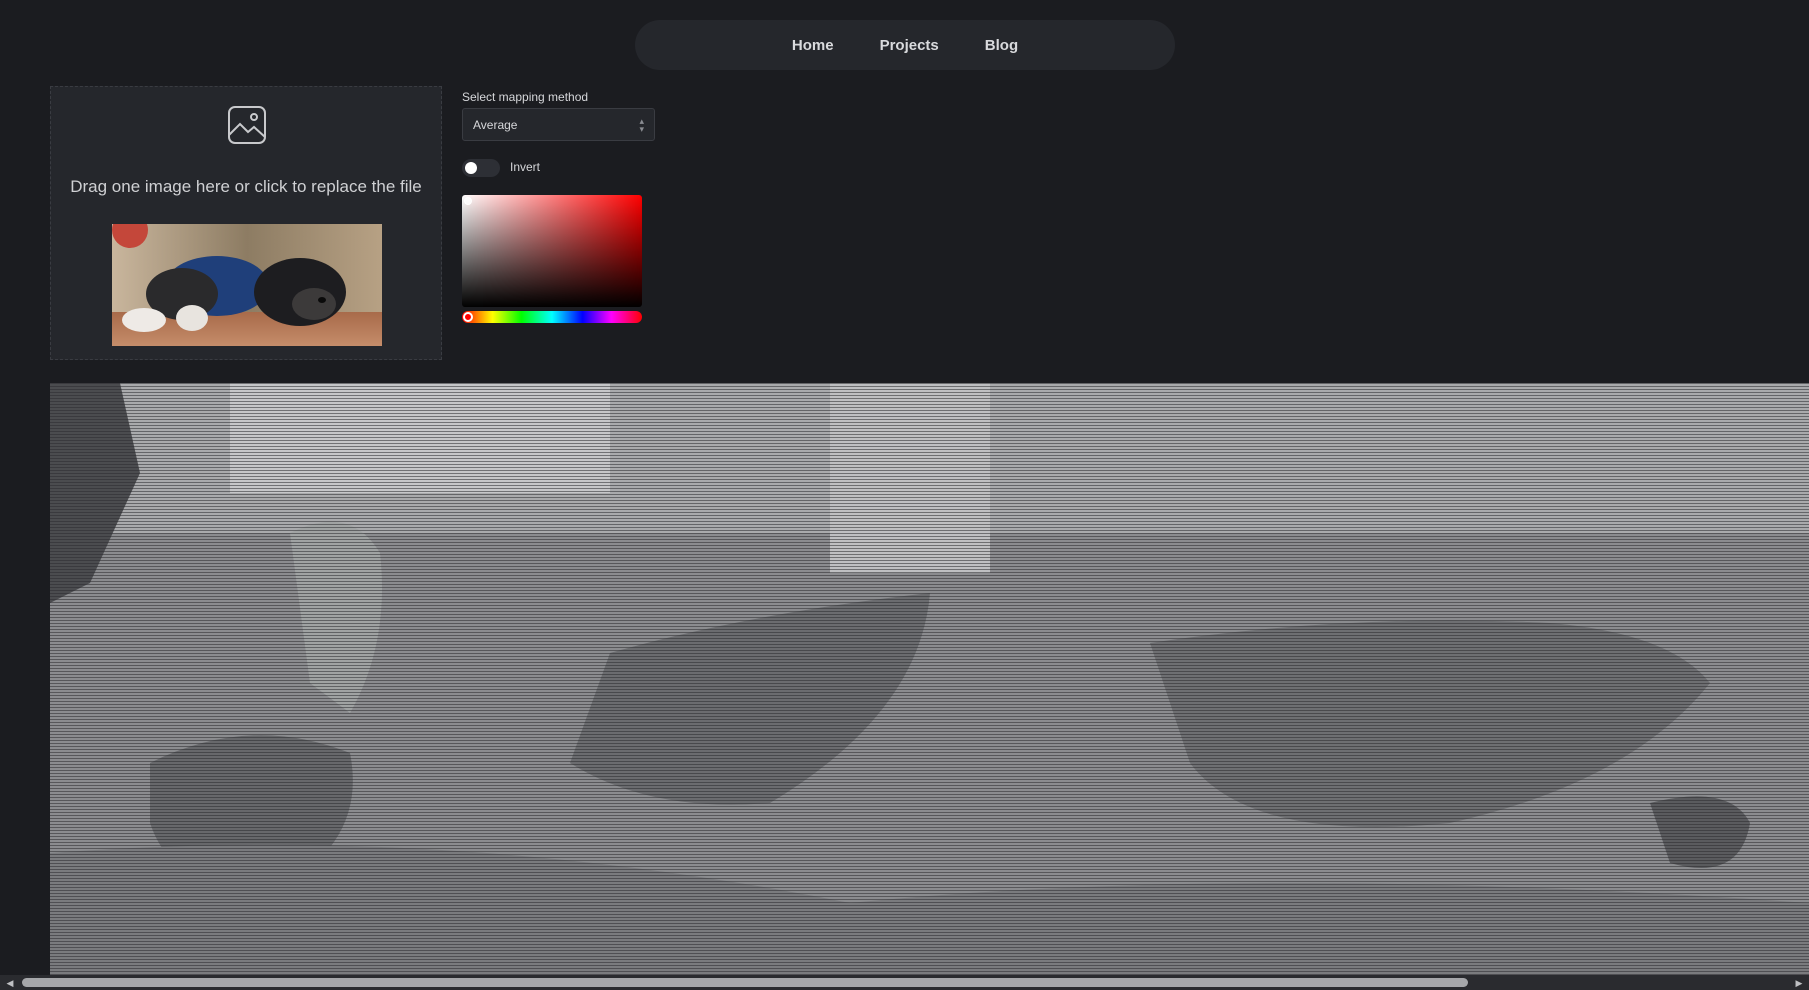 The height and width of the screenshot is (990, 1809). Describe the element at coordinates (909, 45) in the screenshot. I see `nav-projects-link: Projects` at that location.